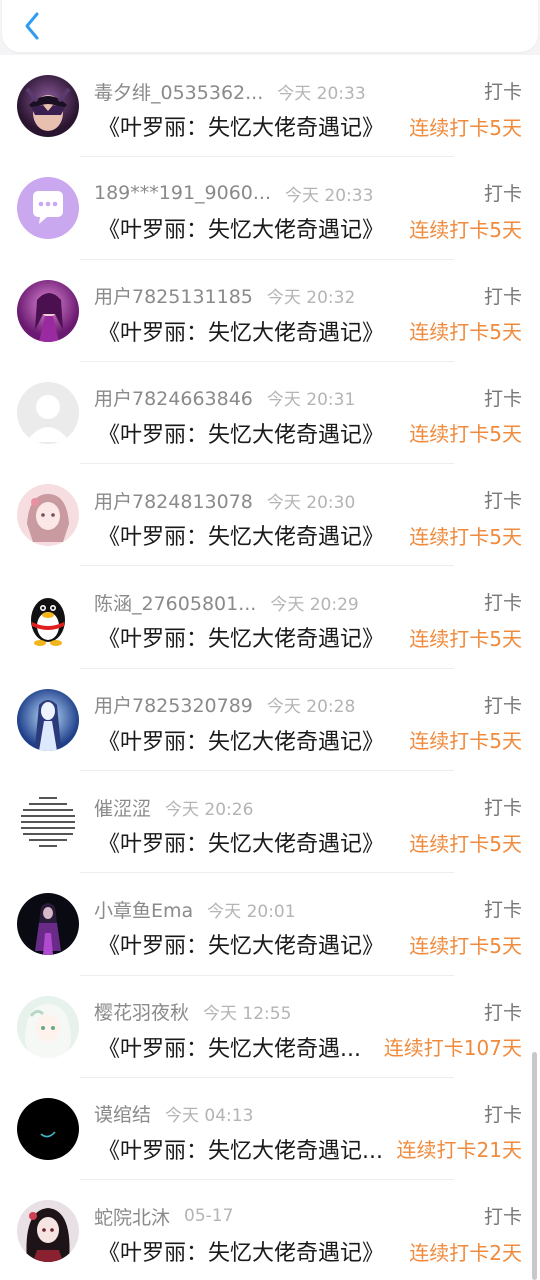 Image resolution: width=540 pixels, height=1280 pixels. I want to click on timestamp: 今天 20:26, so click(209, 809).